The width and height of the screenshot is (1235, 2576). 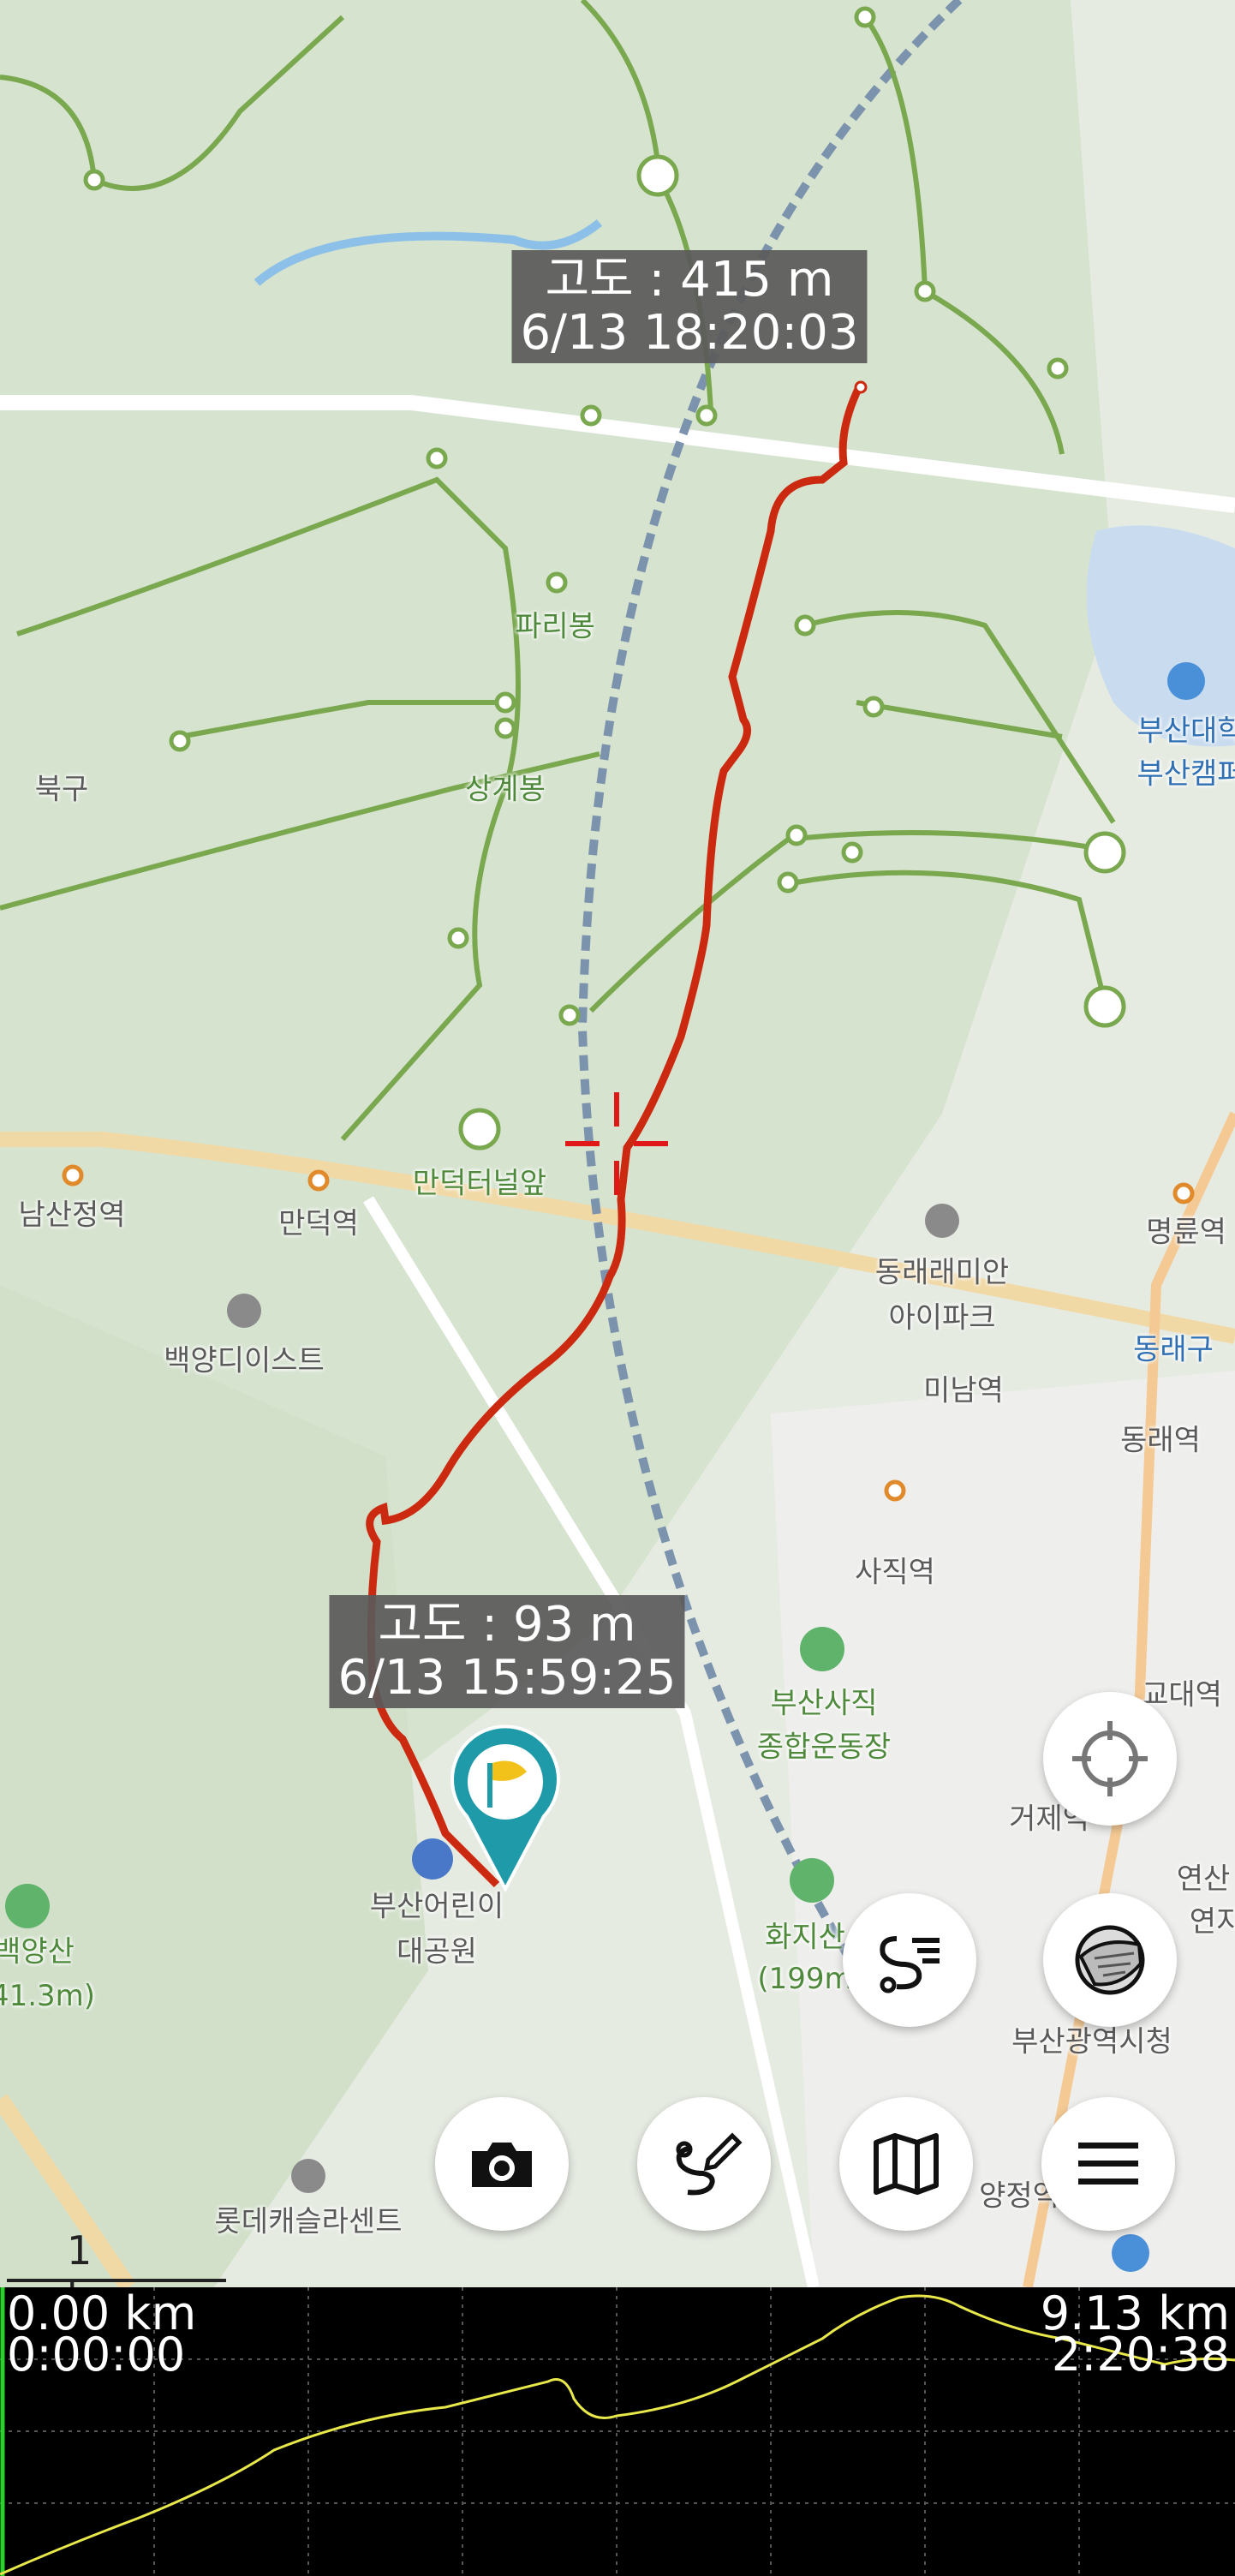 I want to click on end-altitude: 고도 : 415 m, so click(x=689, y=280).